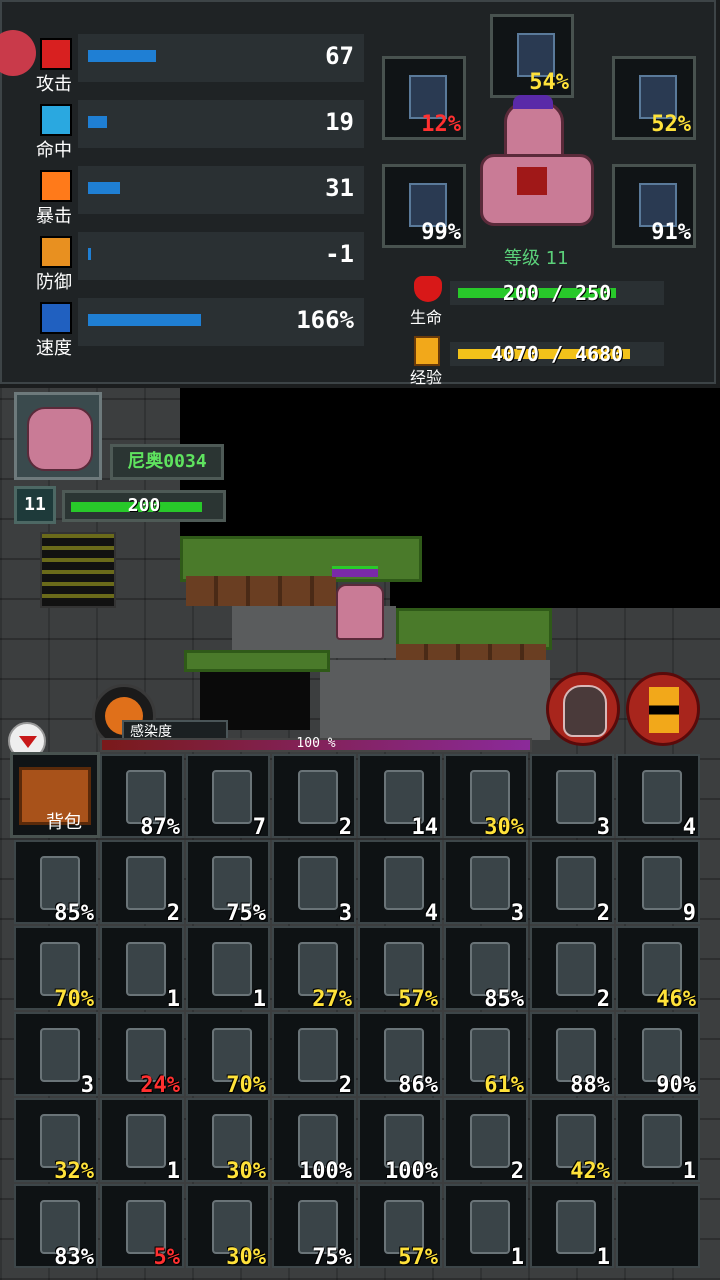  Describe the element at coordinates (490, 883) in the screenshot. I see `tnt-icon` at that location.